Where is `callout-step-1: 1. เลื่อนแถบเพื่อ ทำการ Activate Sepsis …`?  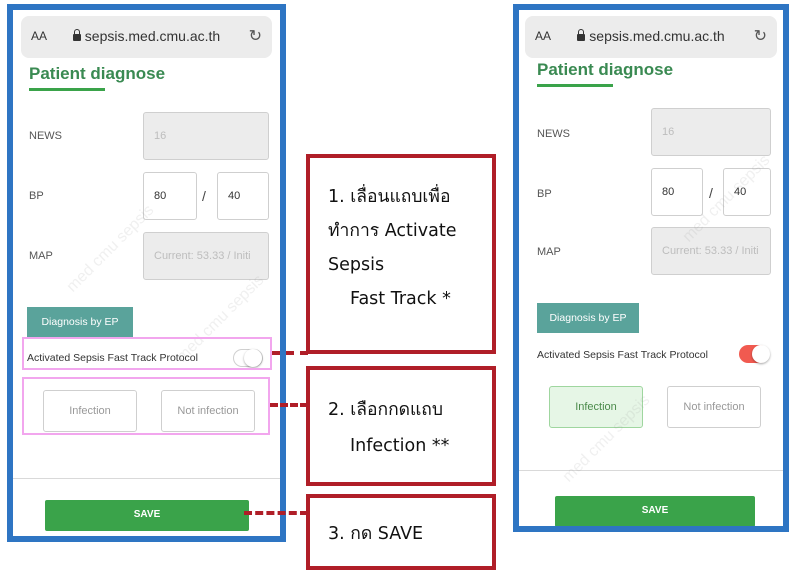 callout-step-1: 1. เลื่อนแถบเพื่อ ทำการ Activate Sepsis … is located at coordinates (401, 254).